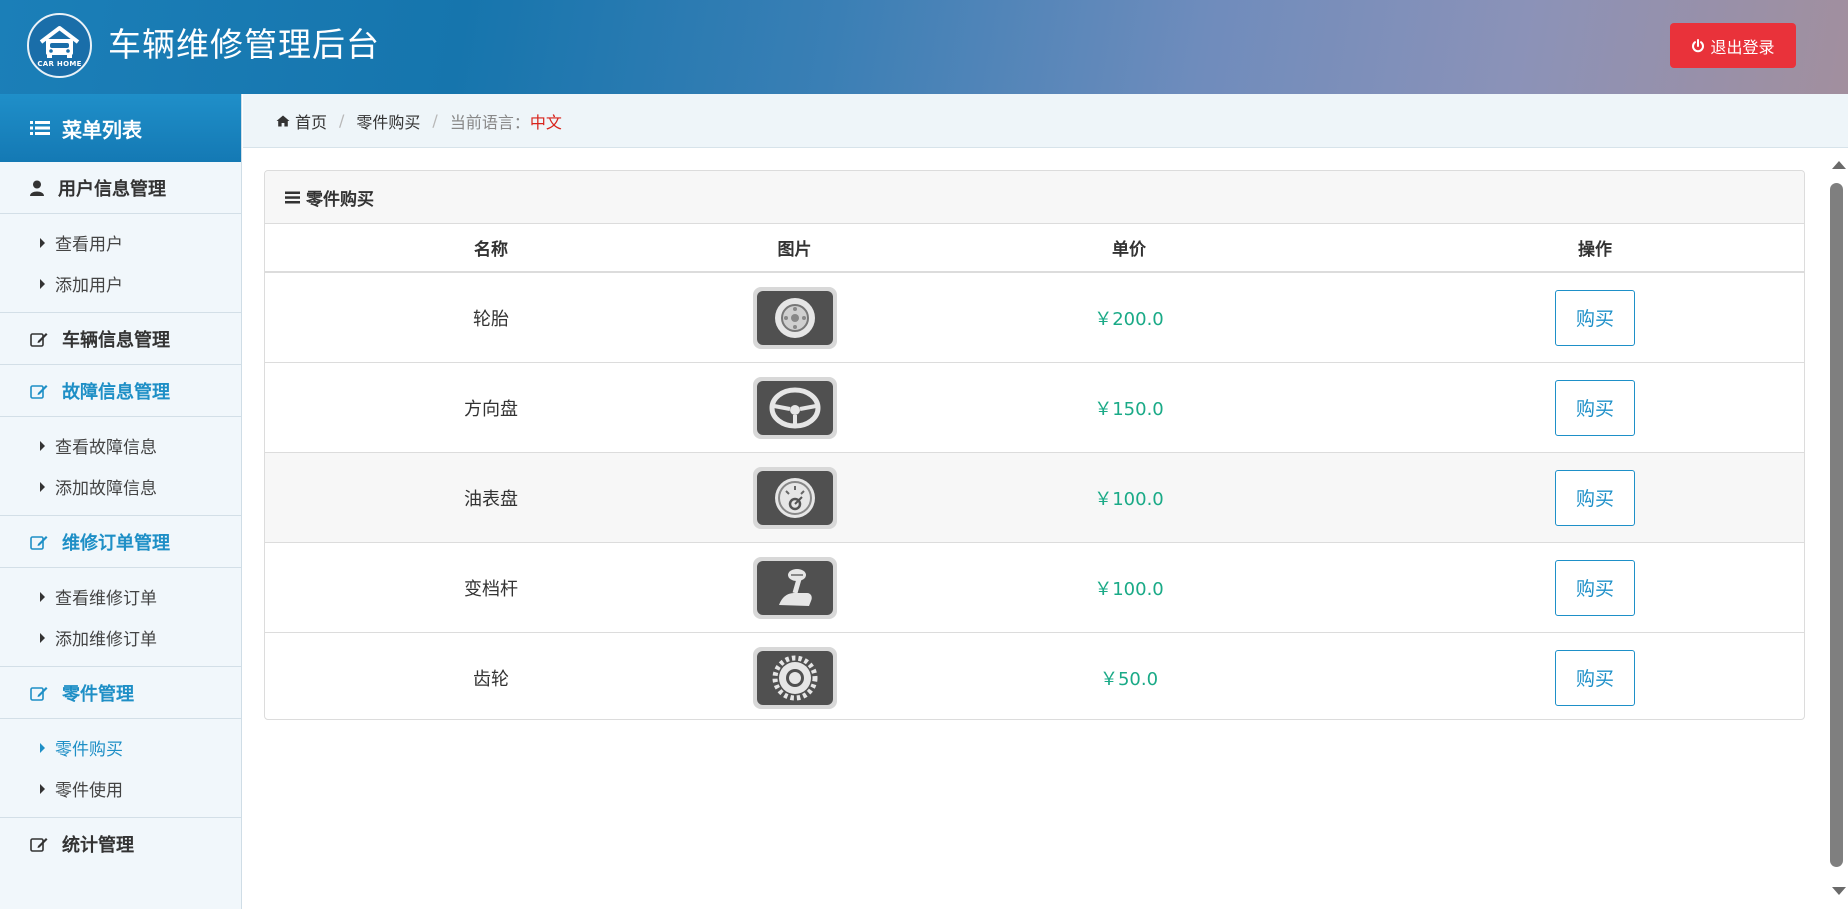  I want to click on column-header-image: 图片, so click(794, 248).